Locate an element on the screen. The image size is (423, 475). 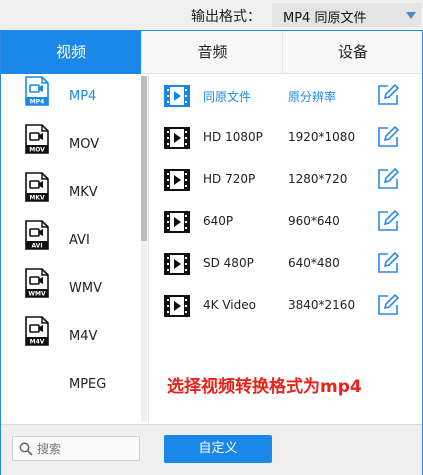
preset-row: HD 720P 1280*720 is located at coordinates (285, 180).